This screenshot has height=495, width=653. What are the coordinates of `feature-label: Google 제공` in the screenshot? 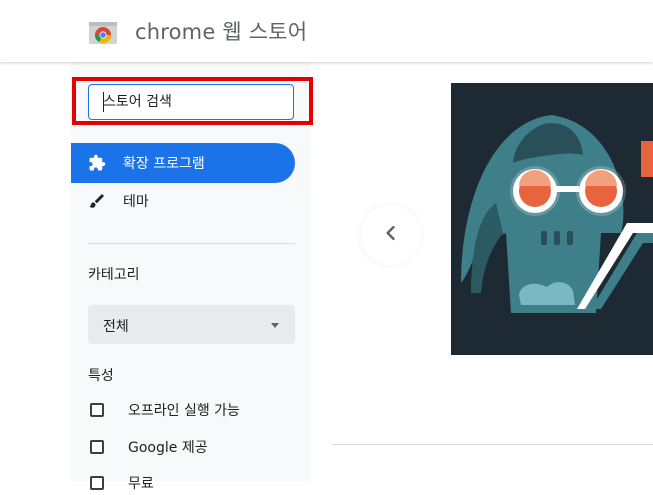 It's located at (168, 448).